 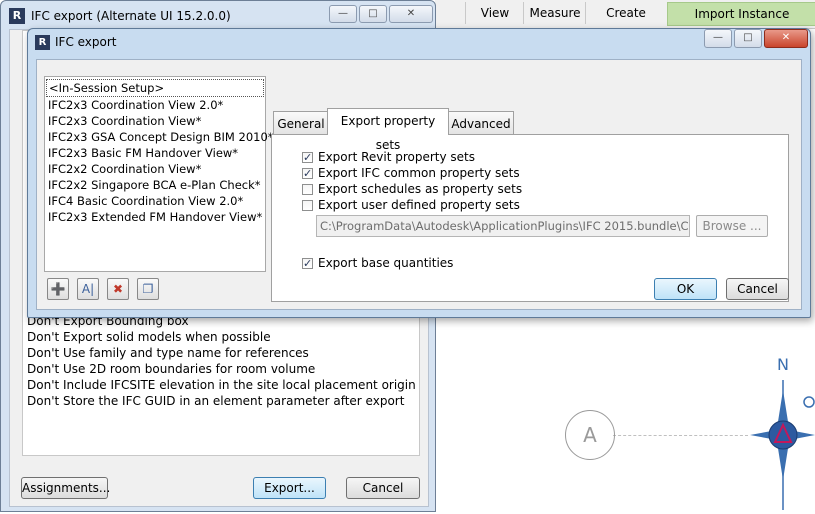 I want to click on setup-item: IFC2x2 Coordination View*, so click(x=155, y=169).